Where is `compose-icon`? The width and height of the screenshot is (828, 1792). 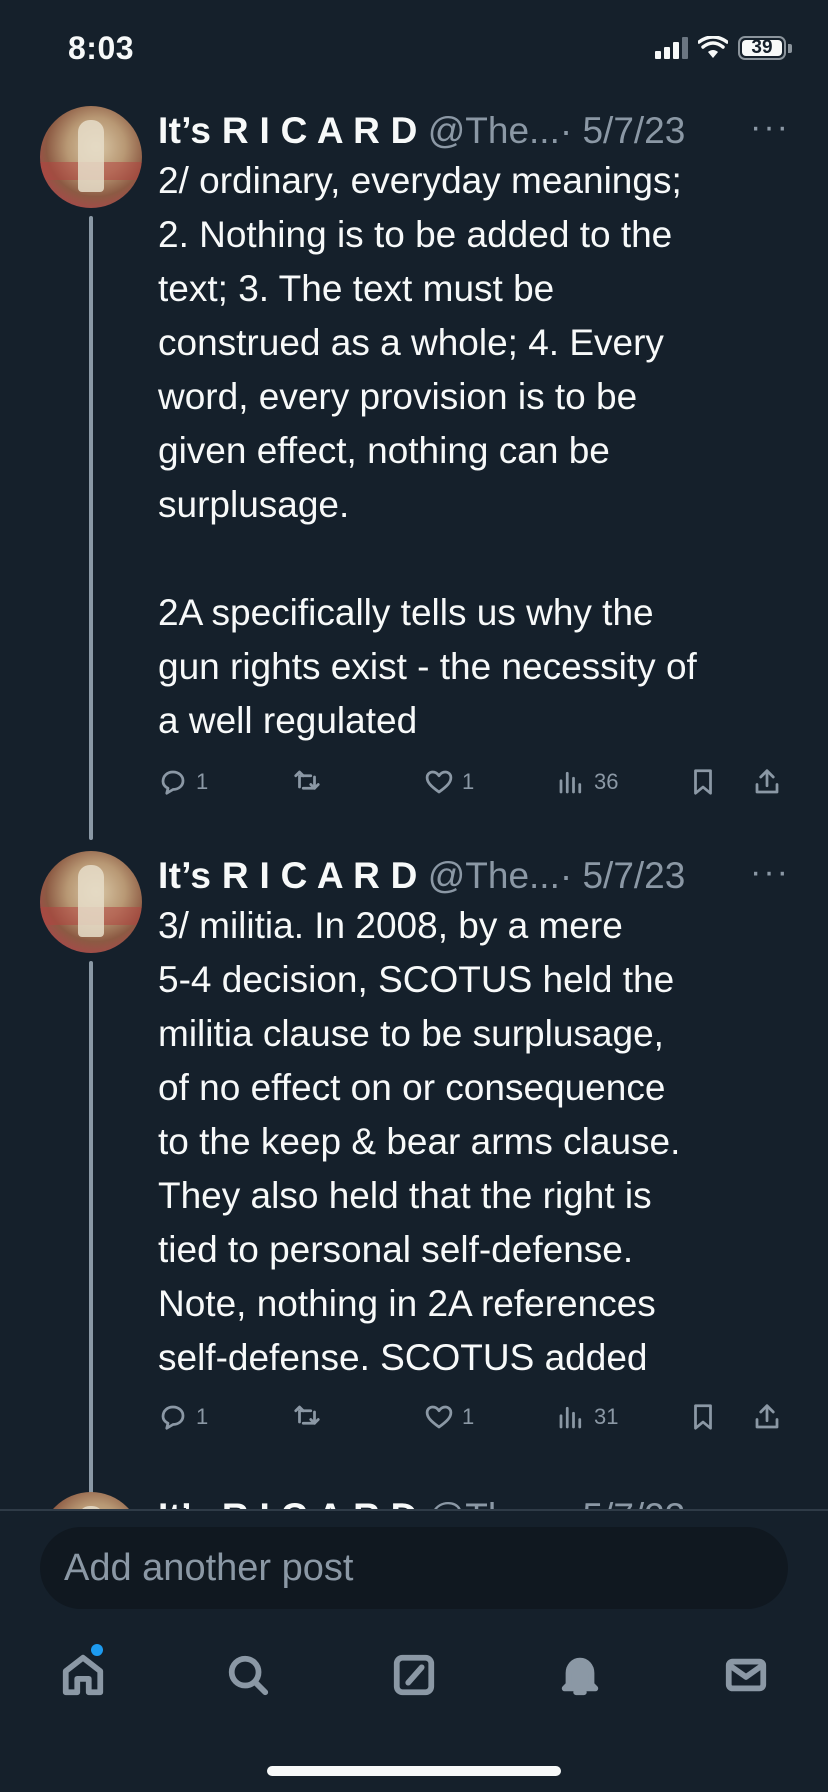
compose-icon is located at coordinates (414, 1675).